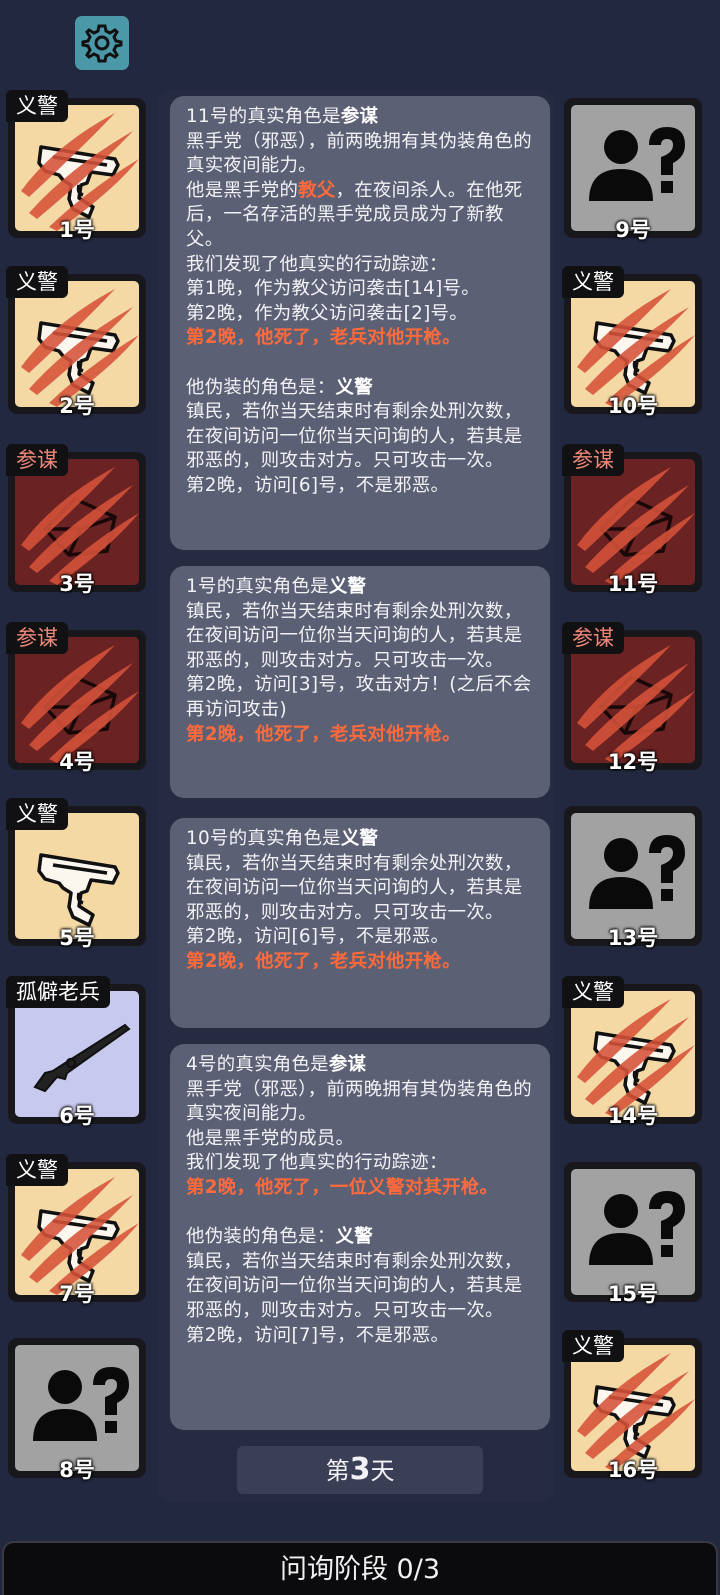 This screenshot has width=720, height=1595. I want to click on player-card-15: 15号, so click(633, 1234).